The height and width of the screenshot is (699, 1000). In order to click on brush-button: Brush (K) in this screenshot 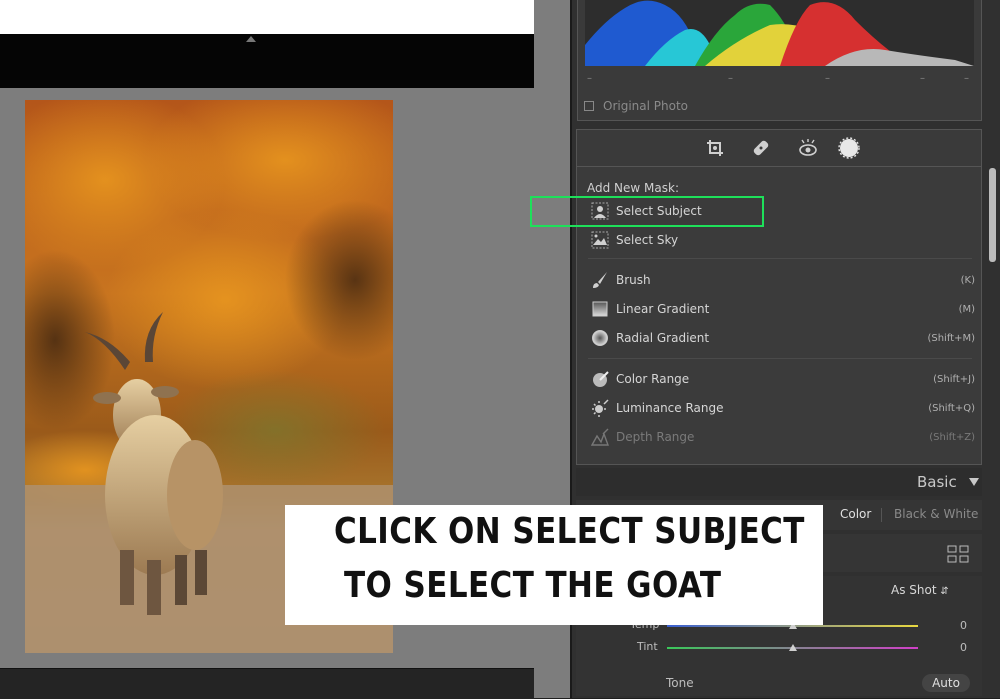, I will do `click(782, 280)`.